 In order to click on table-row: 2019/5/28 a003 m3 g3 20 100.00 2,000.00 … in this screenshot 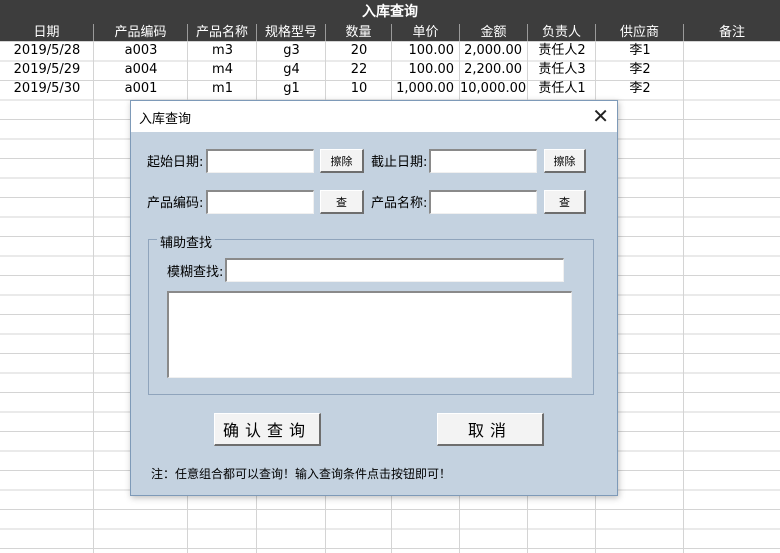, I will do `click(390, 50)`.